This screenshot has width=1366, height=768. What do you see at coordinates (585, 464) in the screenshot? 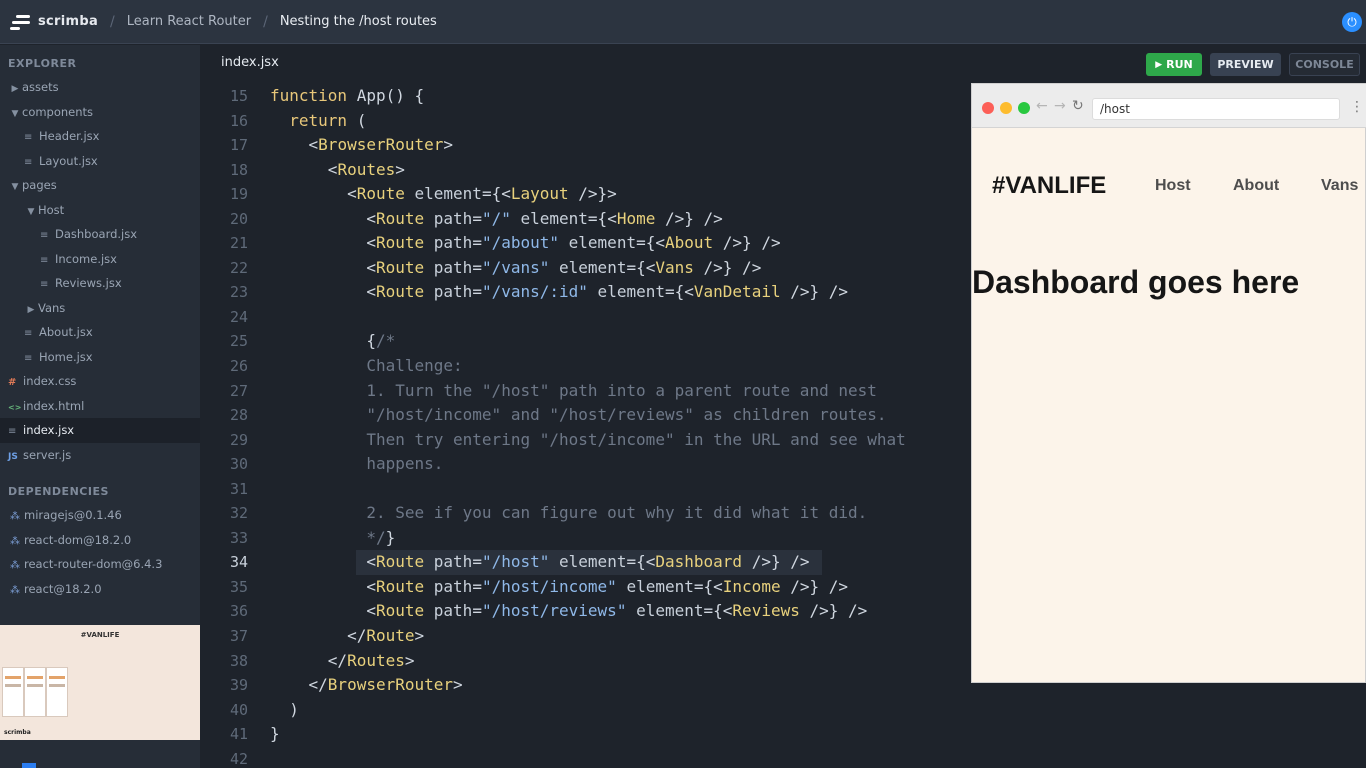
I see `code-line: 30 happens.` at bounding box center [585, 464].